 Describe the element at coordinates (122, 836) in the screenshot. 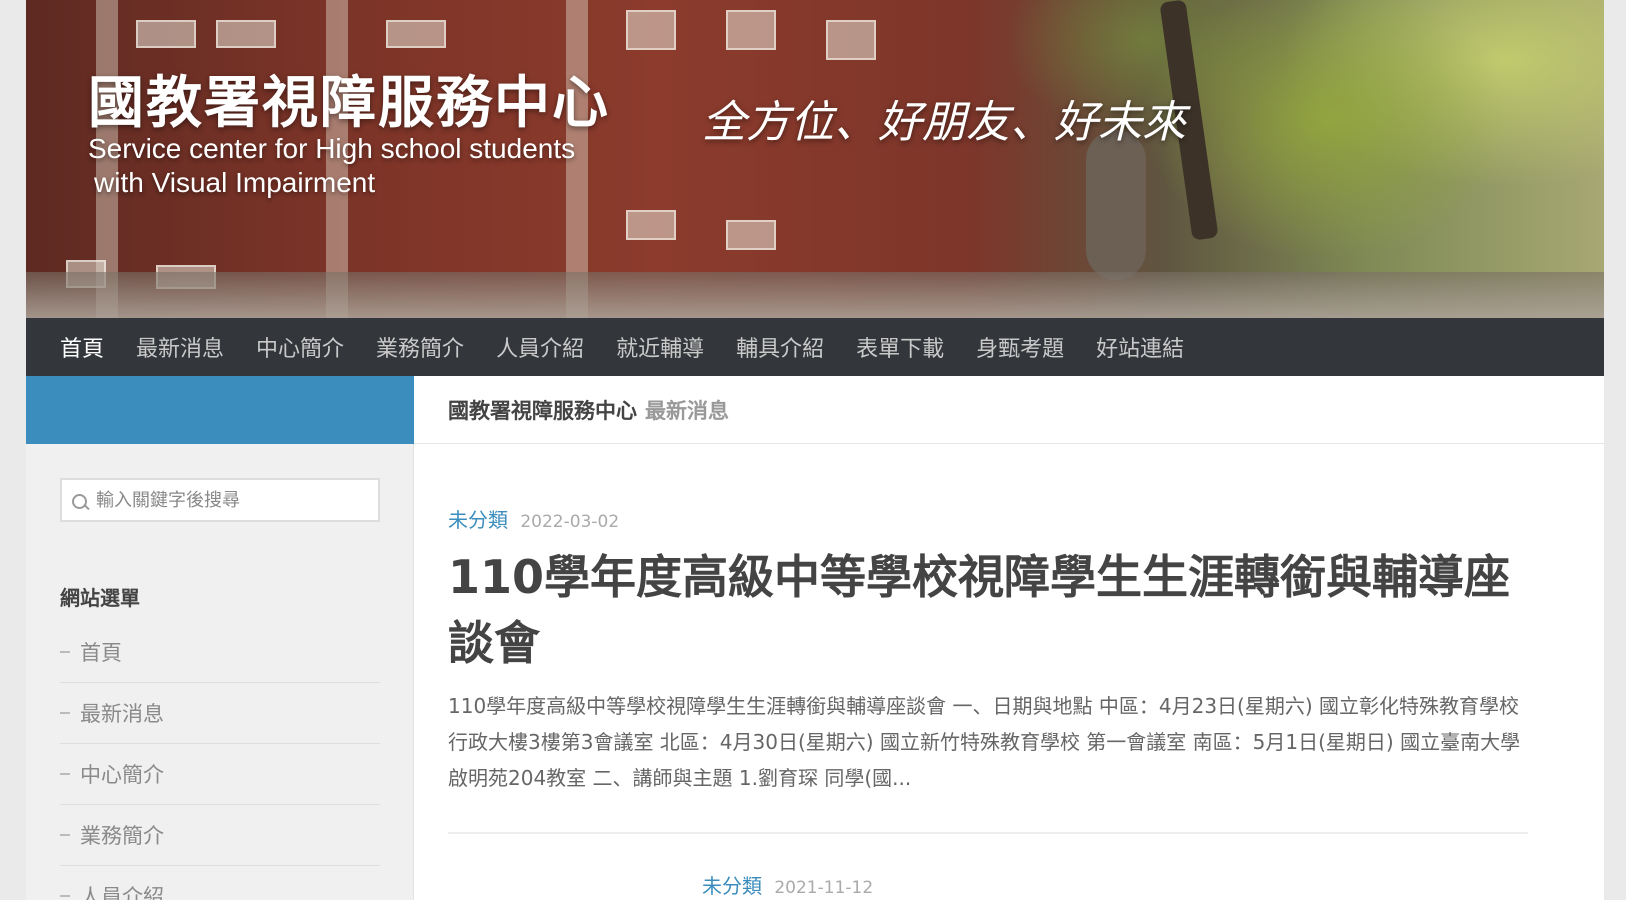

I see `sidebar-item-label: 業務簡介` at that location.